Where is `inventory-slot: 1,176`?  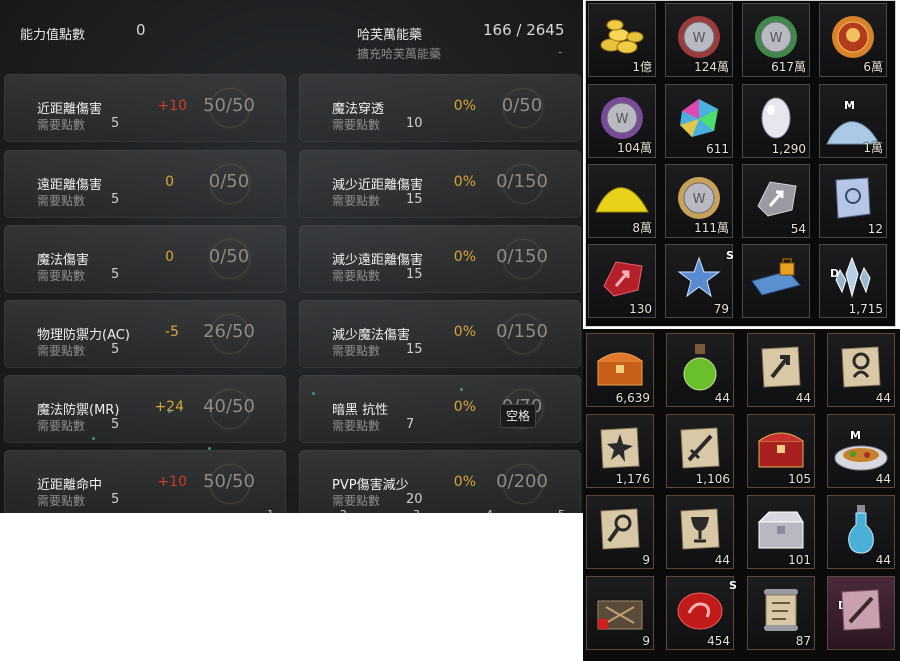
inventory-slot: 1,176 is located at coordinates (620, 451).